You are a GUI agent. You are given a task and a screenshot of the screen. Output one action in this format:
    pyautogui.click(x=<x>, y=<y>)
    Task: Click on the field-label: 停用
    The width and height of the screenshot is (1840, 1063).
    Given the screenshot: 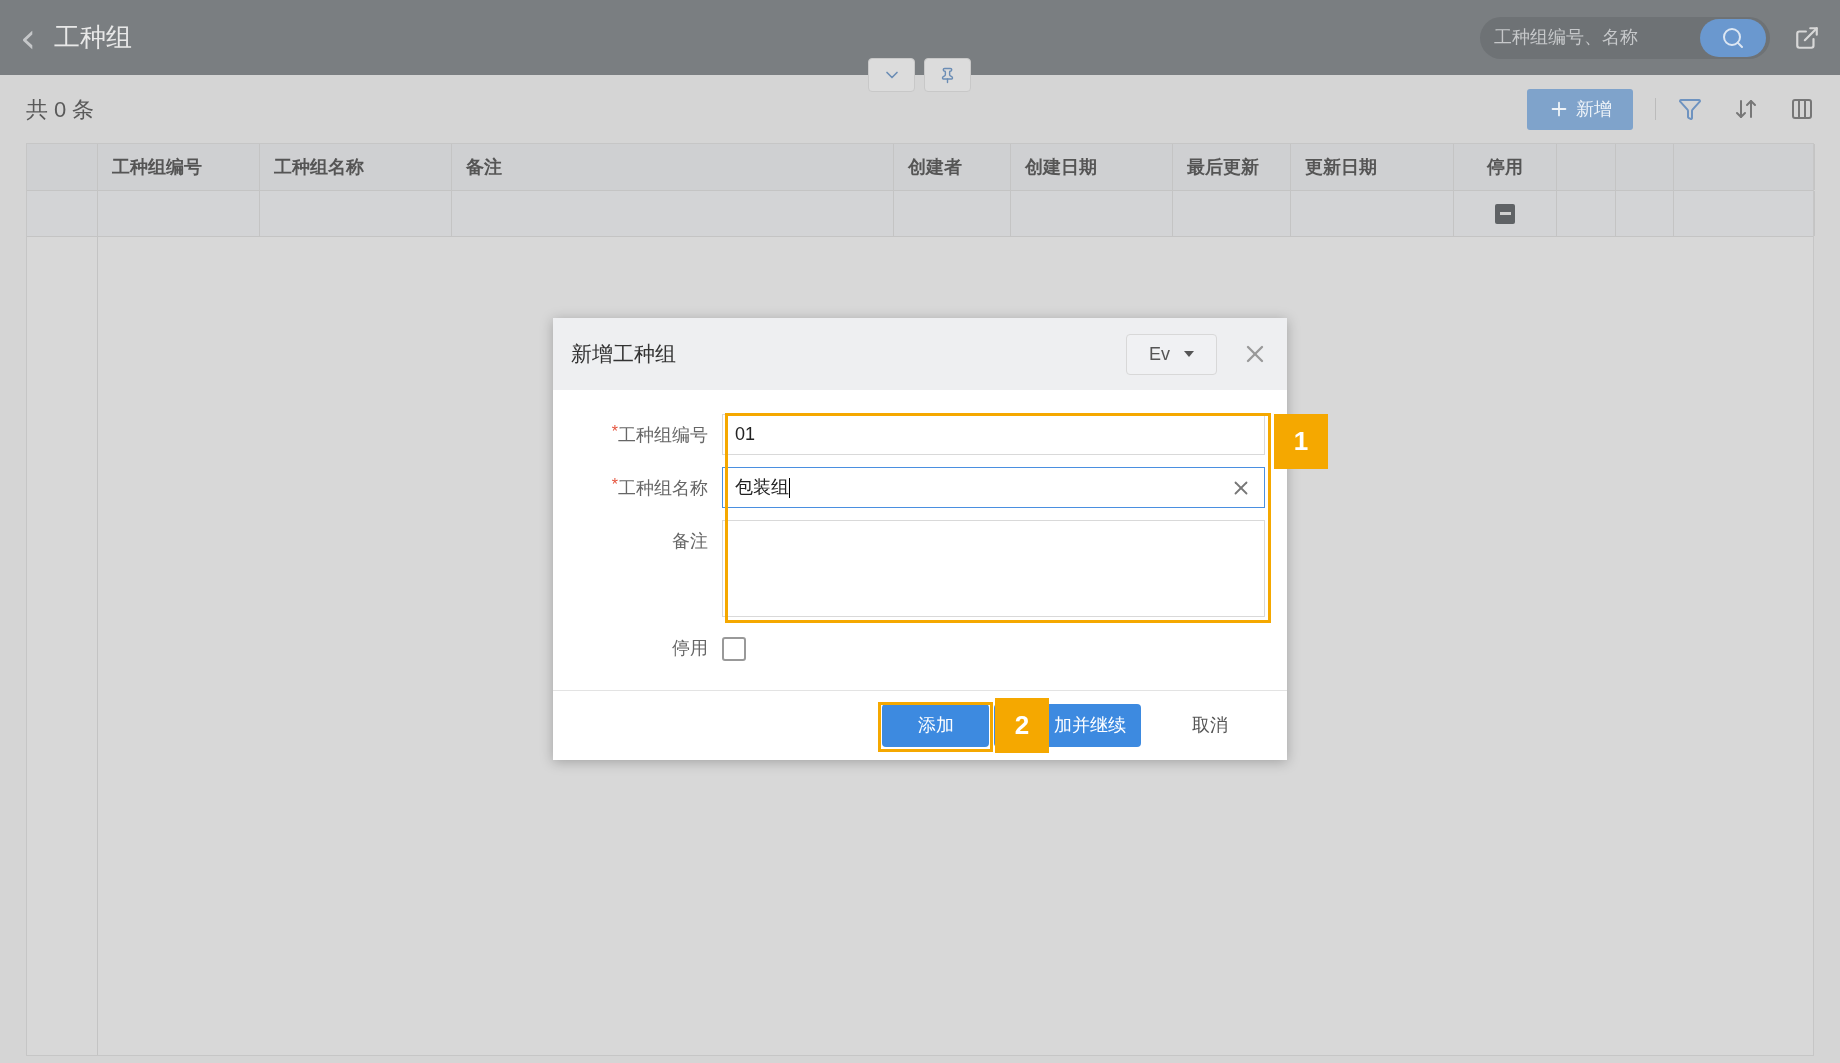 What is the action you would take?
    pyautogui.click(x=690, y=648)
    